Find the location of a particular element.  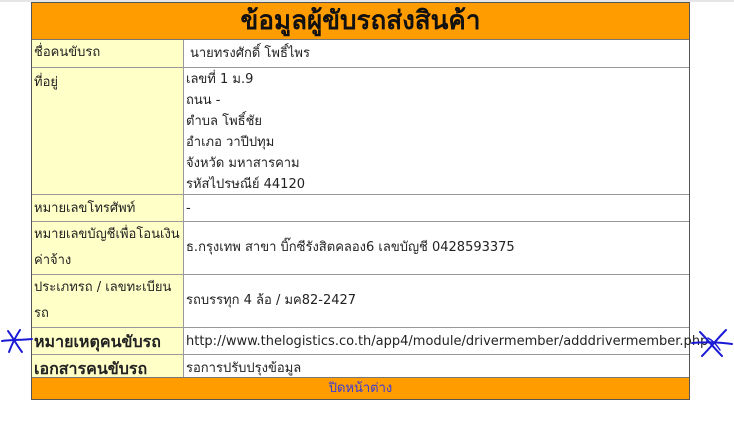

vehicle-label-line: ประเภทรถ / เลขทะเบียน is located at coordinates (103, 287).